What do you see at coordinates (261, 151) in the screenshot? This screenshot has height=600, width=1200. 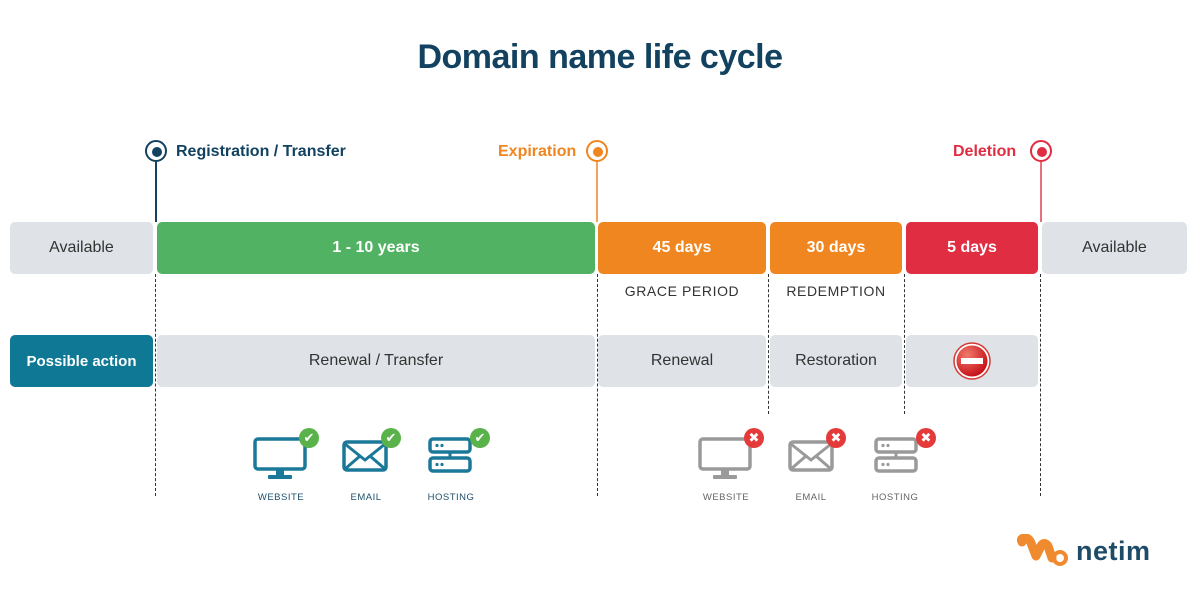 I see `registration-label: Registration / Transfer` at bounding box center [261, 151].